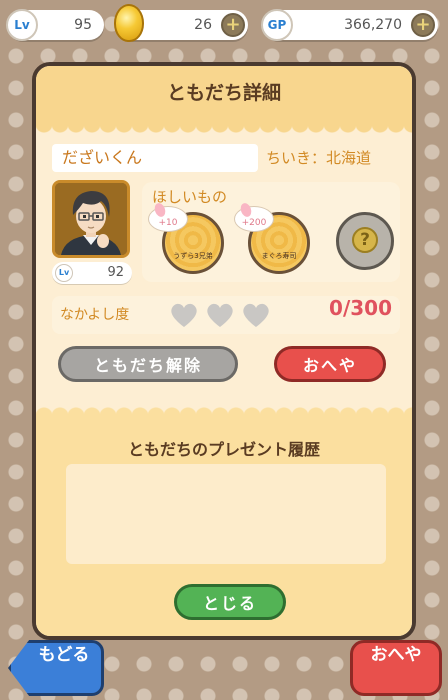 The width and height of the screenshot is (448, 700). Describe the element at coordinates (83, 25) in the screenshot. I see `level-value: 95` at that location.